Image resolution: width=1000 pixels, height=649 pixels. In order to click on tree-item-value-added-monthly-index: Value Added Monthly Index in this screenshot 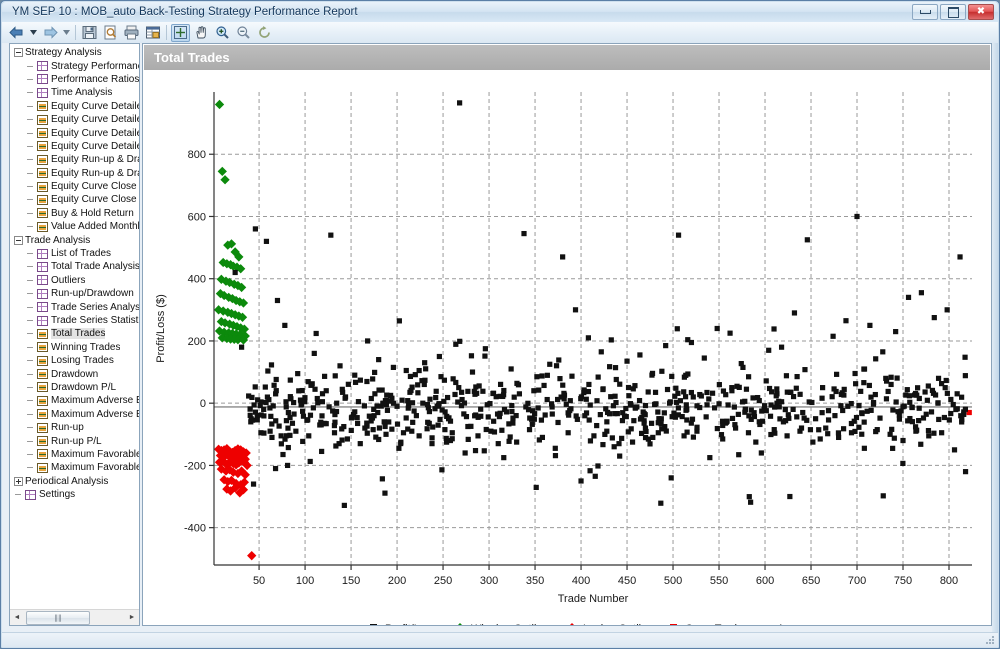, I will do `click(75, 226)`.